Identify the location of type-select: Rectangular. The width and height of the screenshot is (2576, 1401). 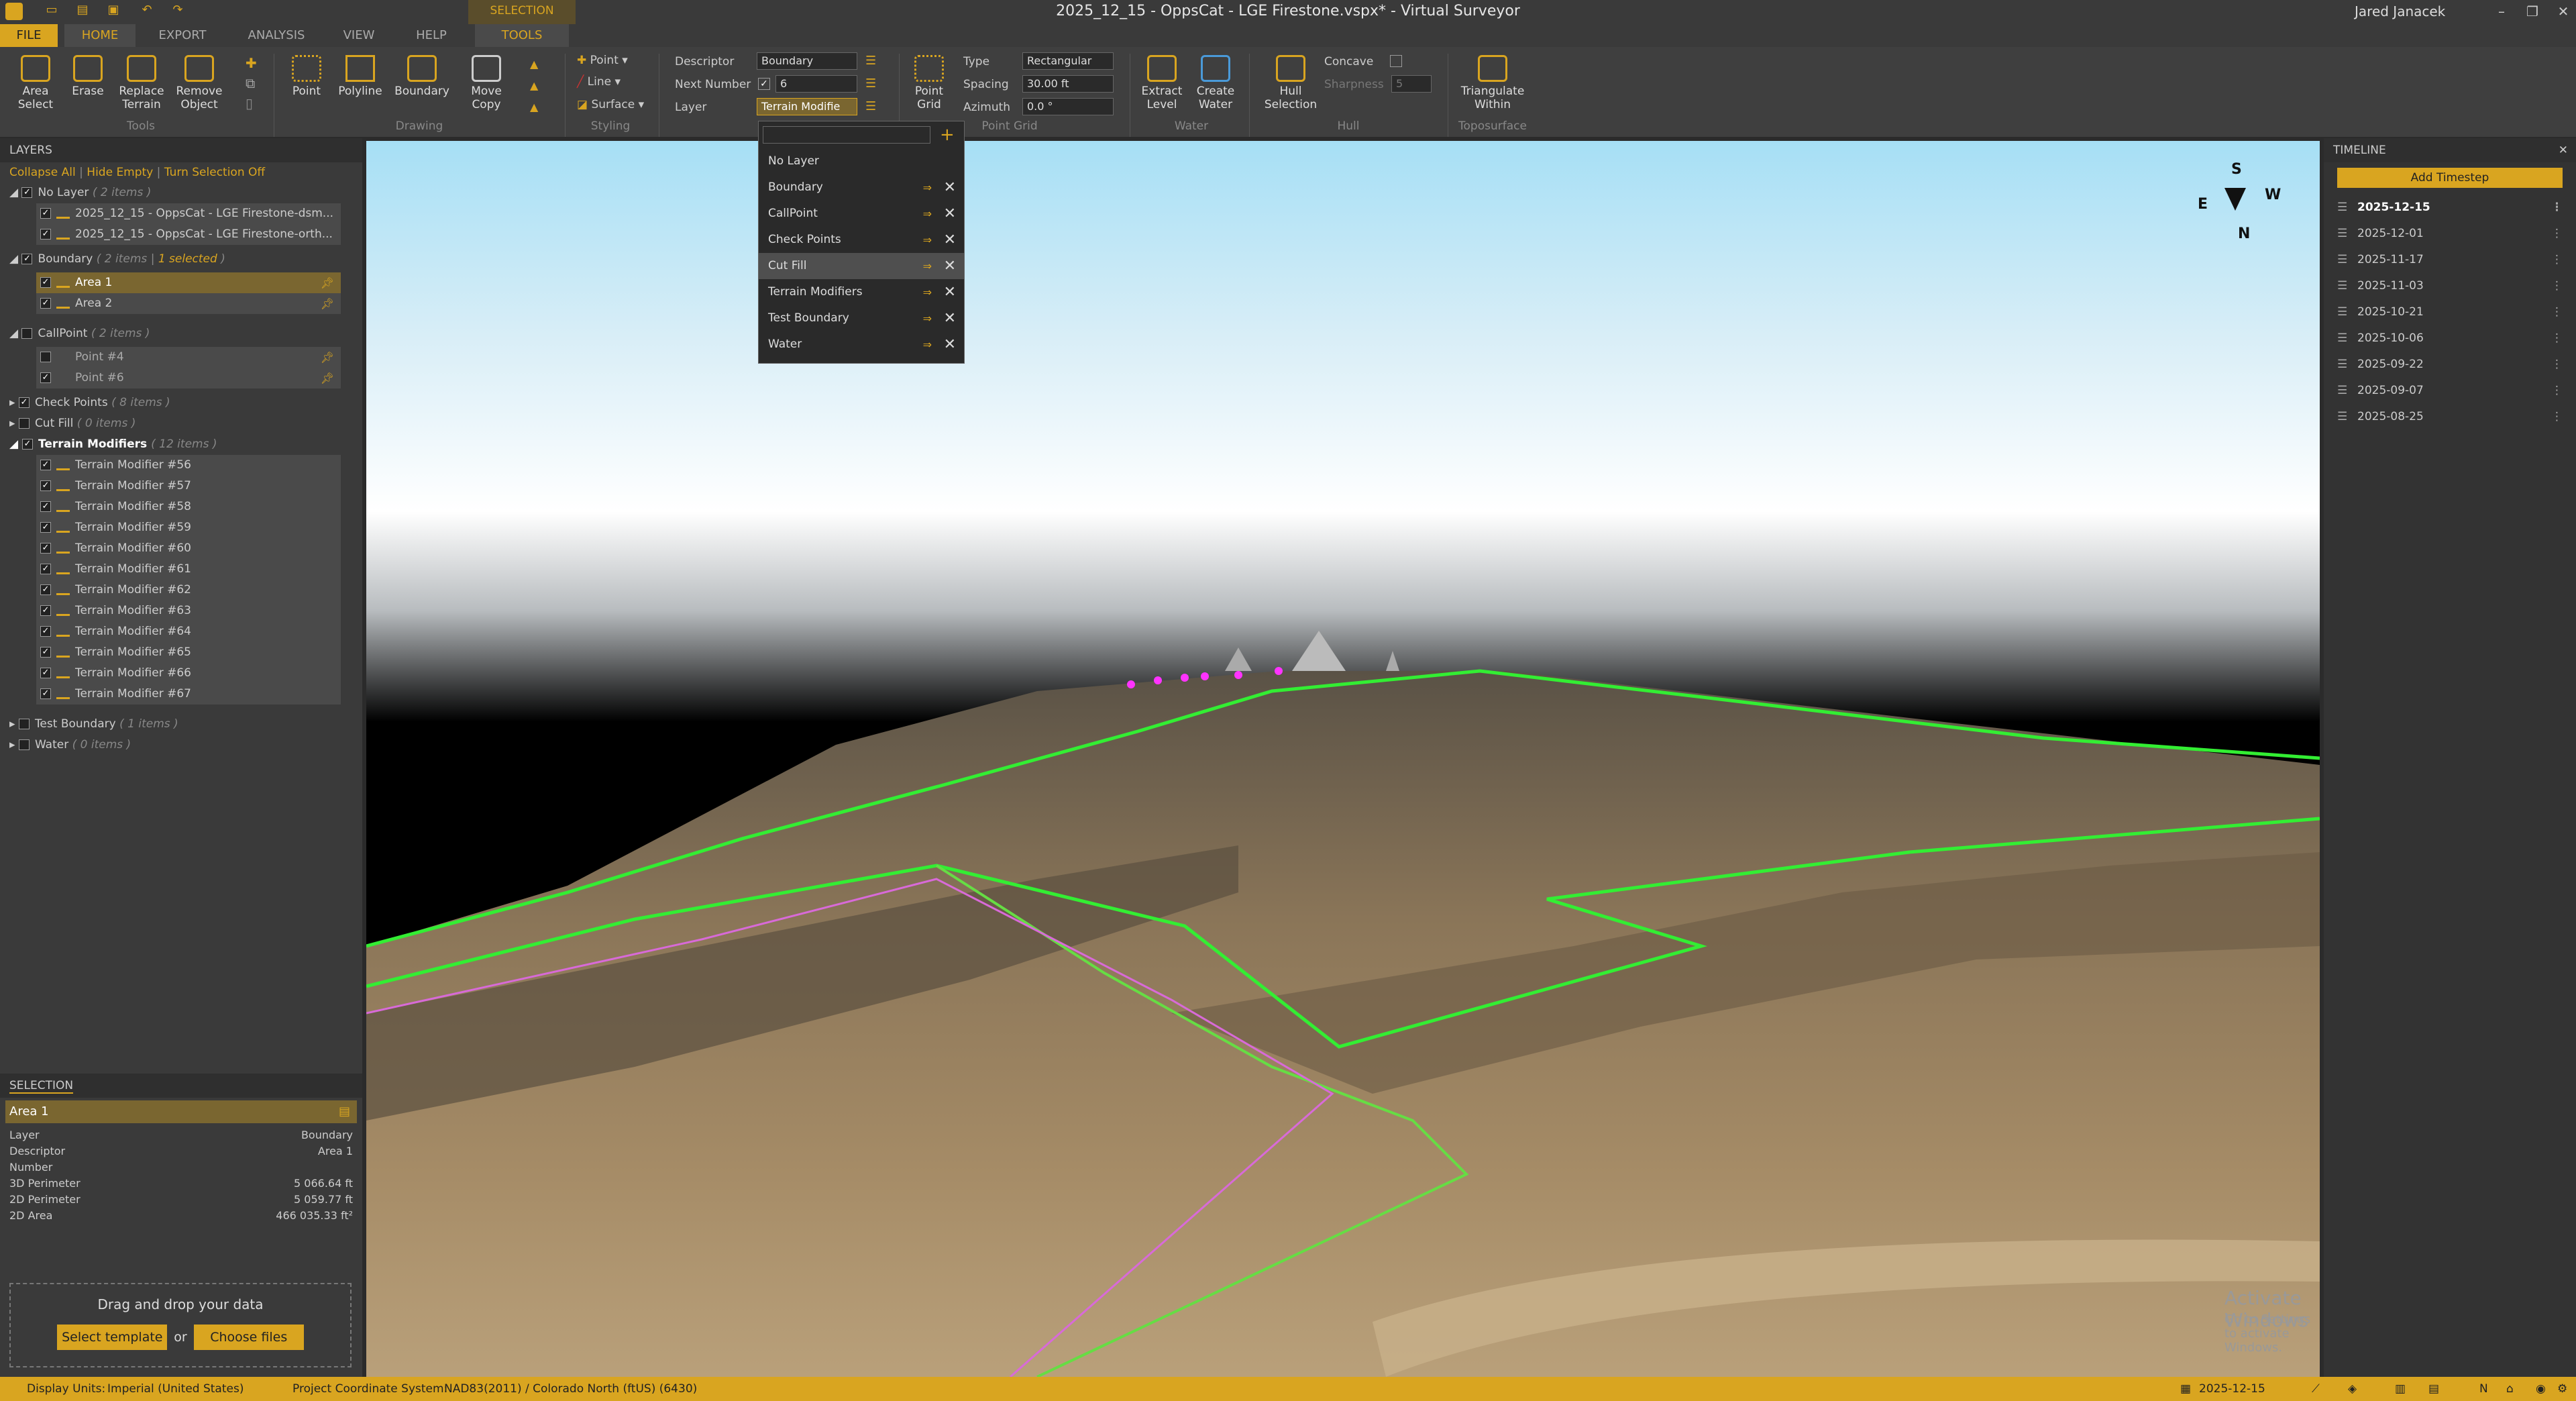
(1068, 61).